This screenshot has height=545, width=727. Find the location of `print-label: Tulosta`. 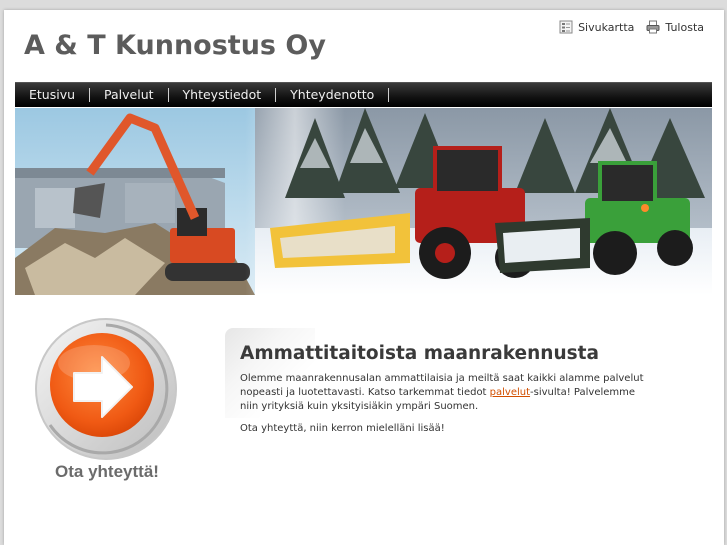

print-label: Tulosta is located at coordinates (684, 27).